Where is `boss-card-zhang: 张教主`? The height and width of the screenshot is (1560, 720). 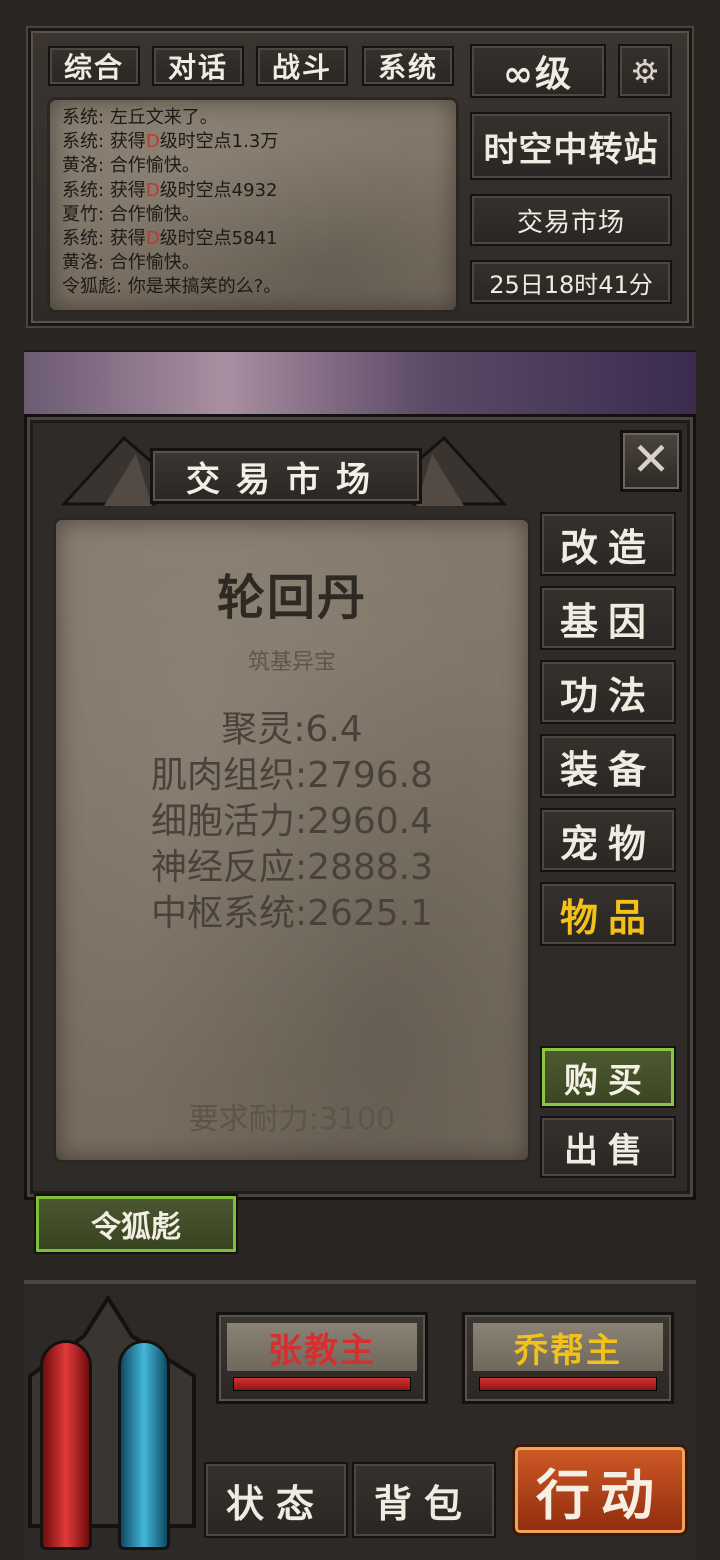 boss-card-zhang: 张教主 is located at coordinates (322, 1358).